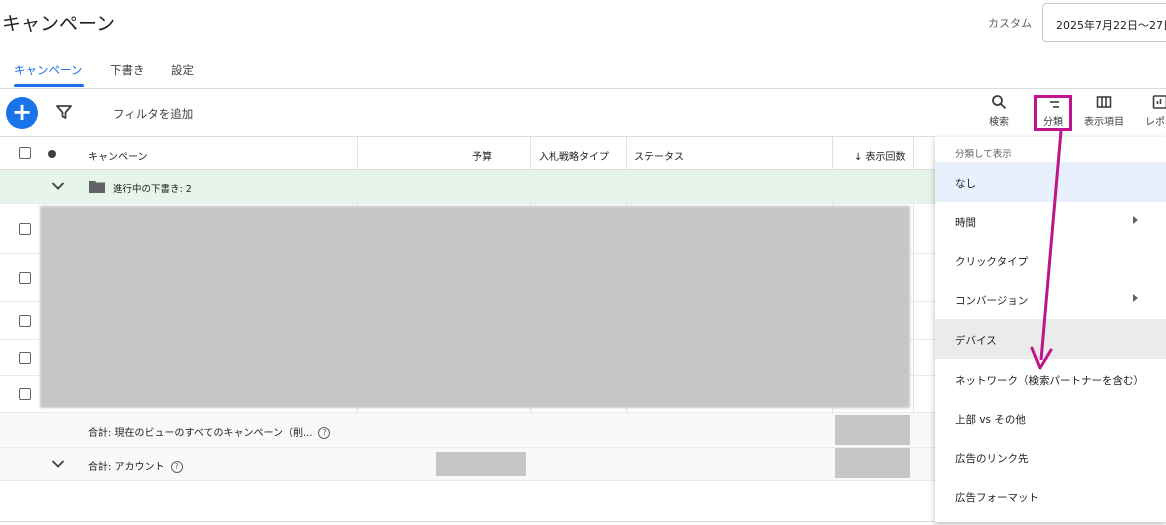 The width and height of the screenshot is (1166, 525). What do you see at coordinates (574, 155) in the screenshot?
I see `column-header-bid-strategy: 入札戦略タイプ` at bounding box center [574, 155].